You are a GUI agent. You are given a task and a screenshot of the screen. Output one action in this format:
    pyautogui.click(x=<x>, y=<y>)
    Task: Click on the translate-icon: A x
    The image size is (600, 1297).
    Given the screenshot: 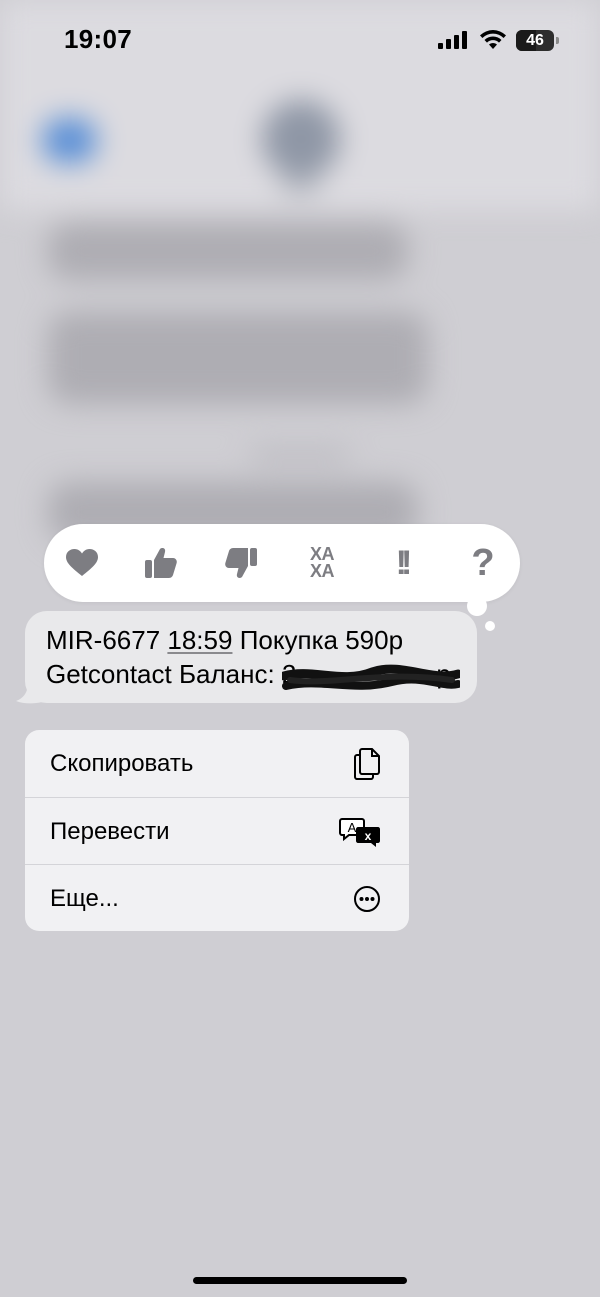 What is the action you would take?
    pyautogui.click(x=359, y=832)
    